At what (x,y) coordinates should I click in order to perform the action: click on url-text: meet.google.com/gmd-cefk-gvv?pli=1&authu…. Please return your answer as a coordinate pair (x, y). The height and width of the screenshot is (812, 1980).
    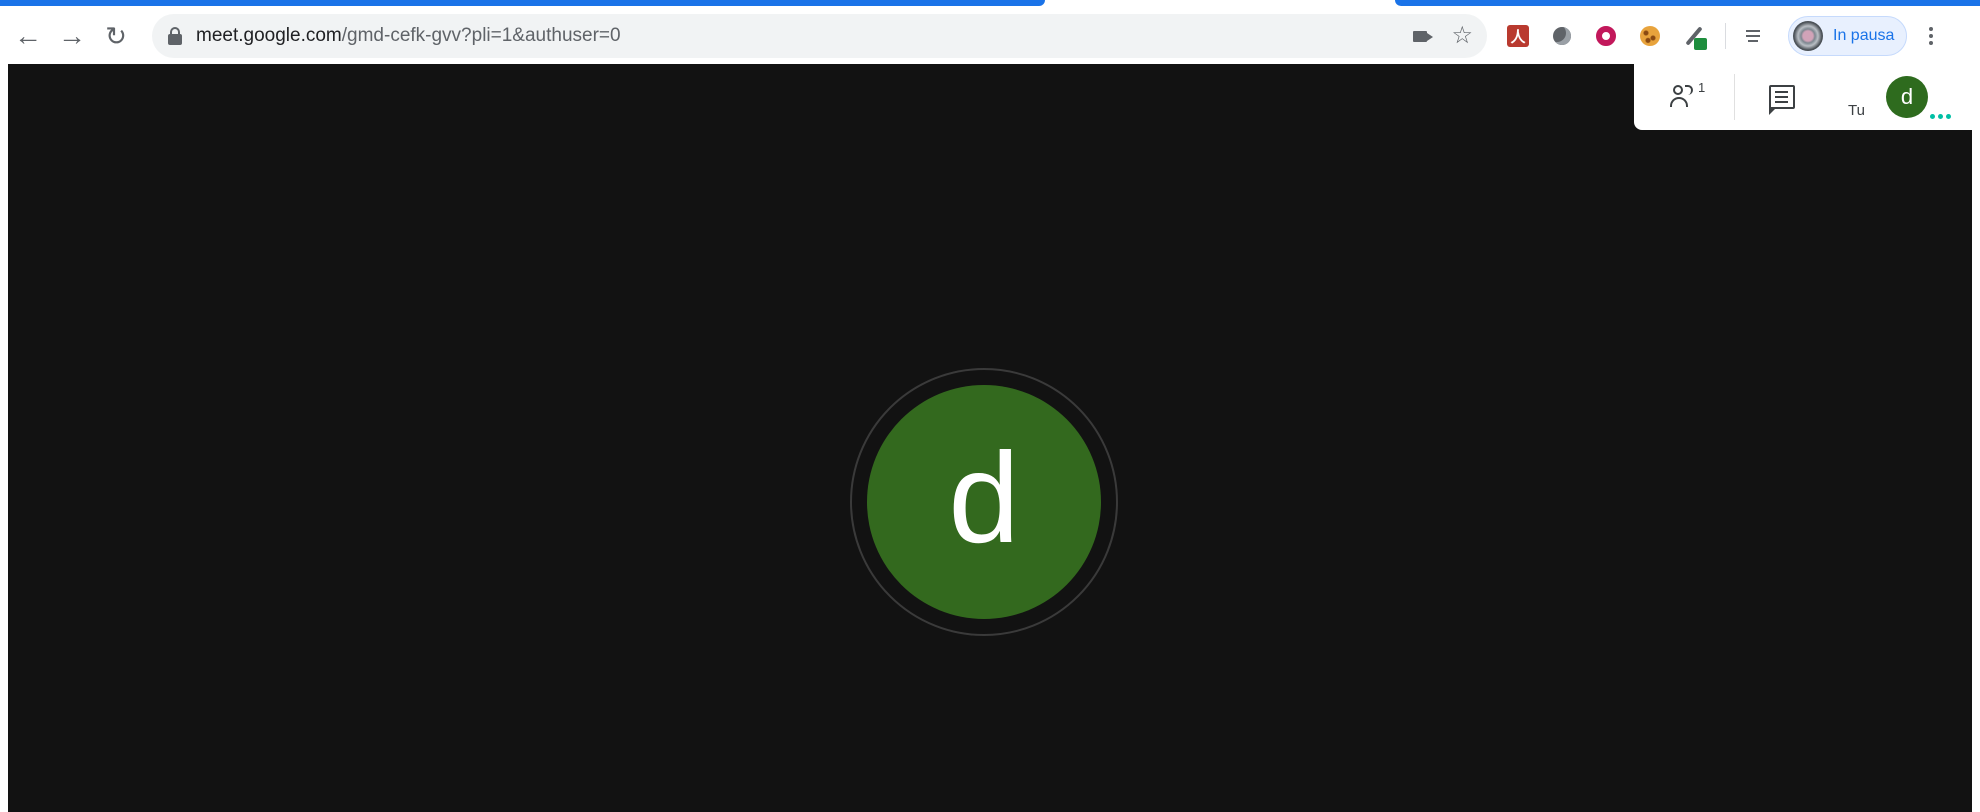
    Looking at the image, I should click on (408, 36).